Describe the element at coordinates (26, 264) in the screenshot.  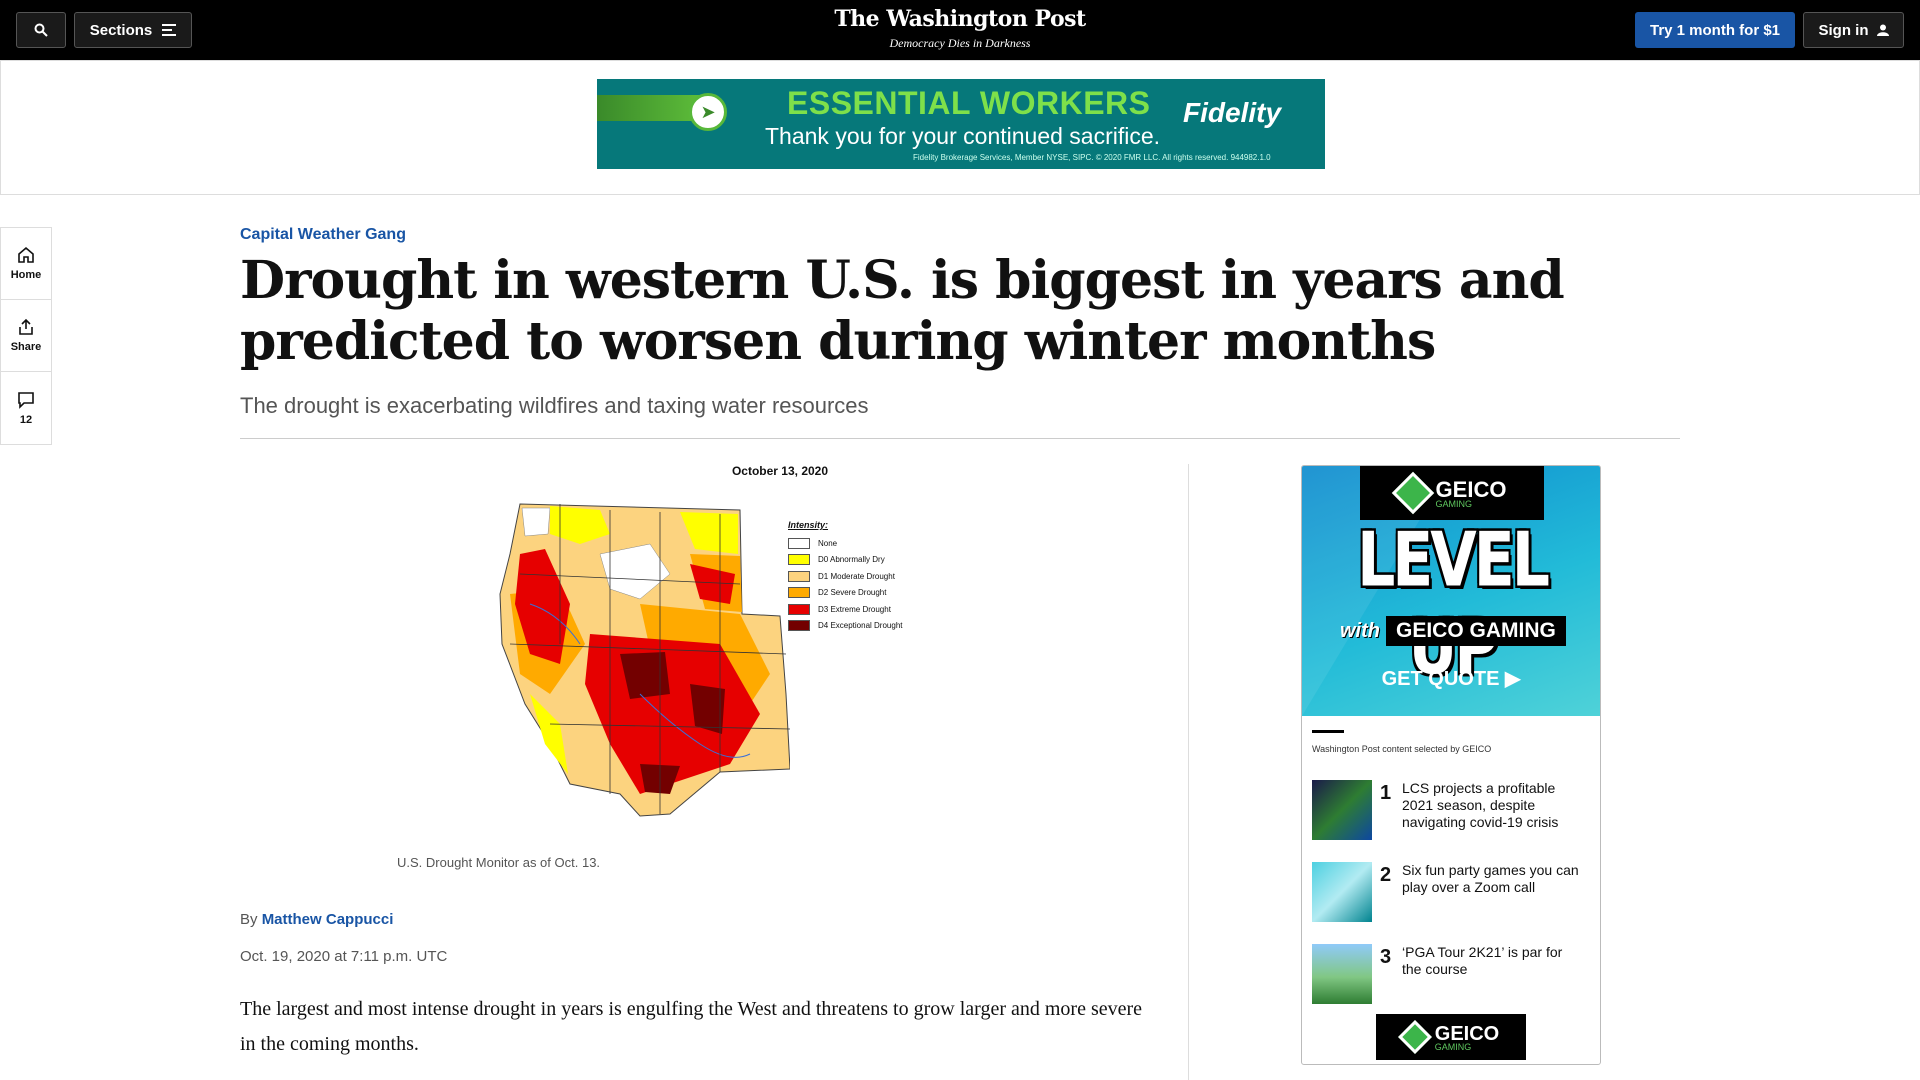
I see `home-button: Home` at that location.